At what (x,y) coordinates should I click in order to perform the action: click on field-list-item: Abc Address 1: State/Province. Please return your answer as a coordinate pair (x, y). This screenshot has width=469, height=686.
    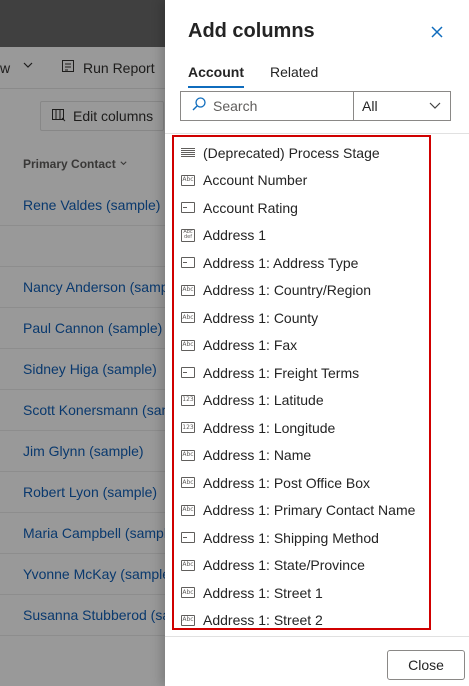
    Looking at the image, I should click on (301, 566).